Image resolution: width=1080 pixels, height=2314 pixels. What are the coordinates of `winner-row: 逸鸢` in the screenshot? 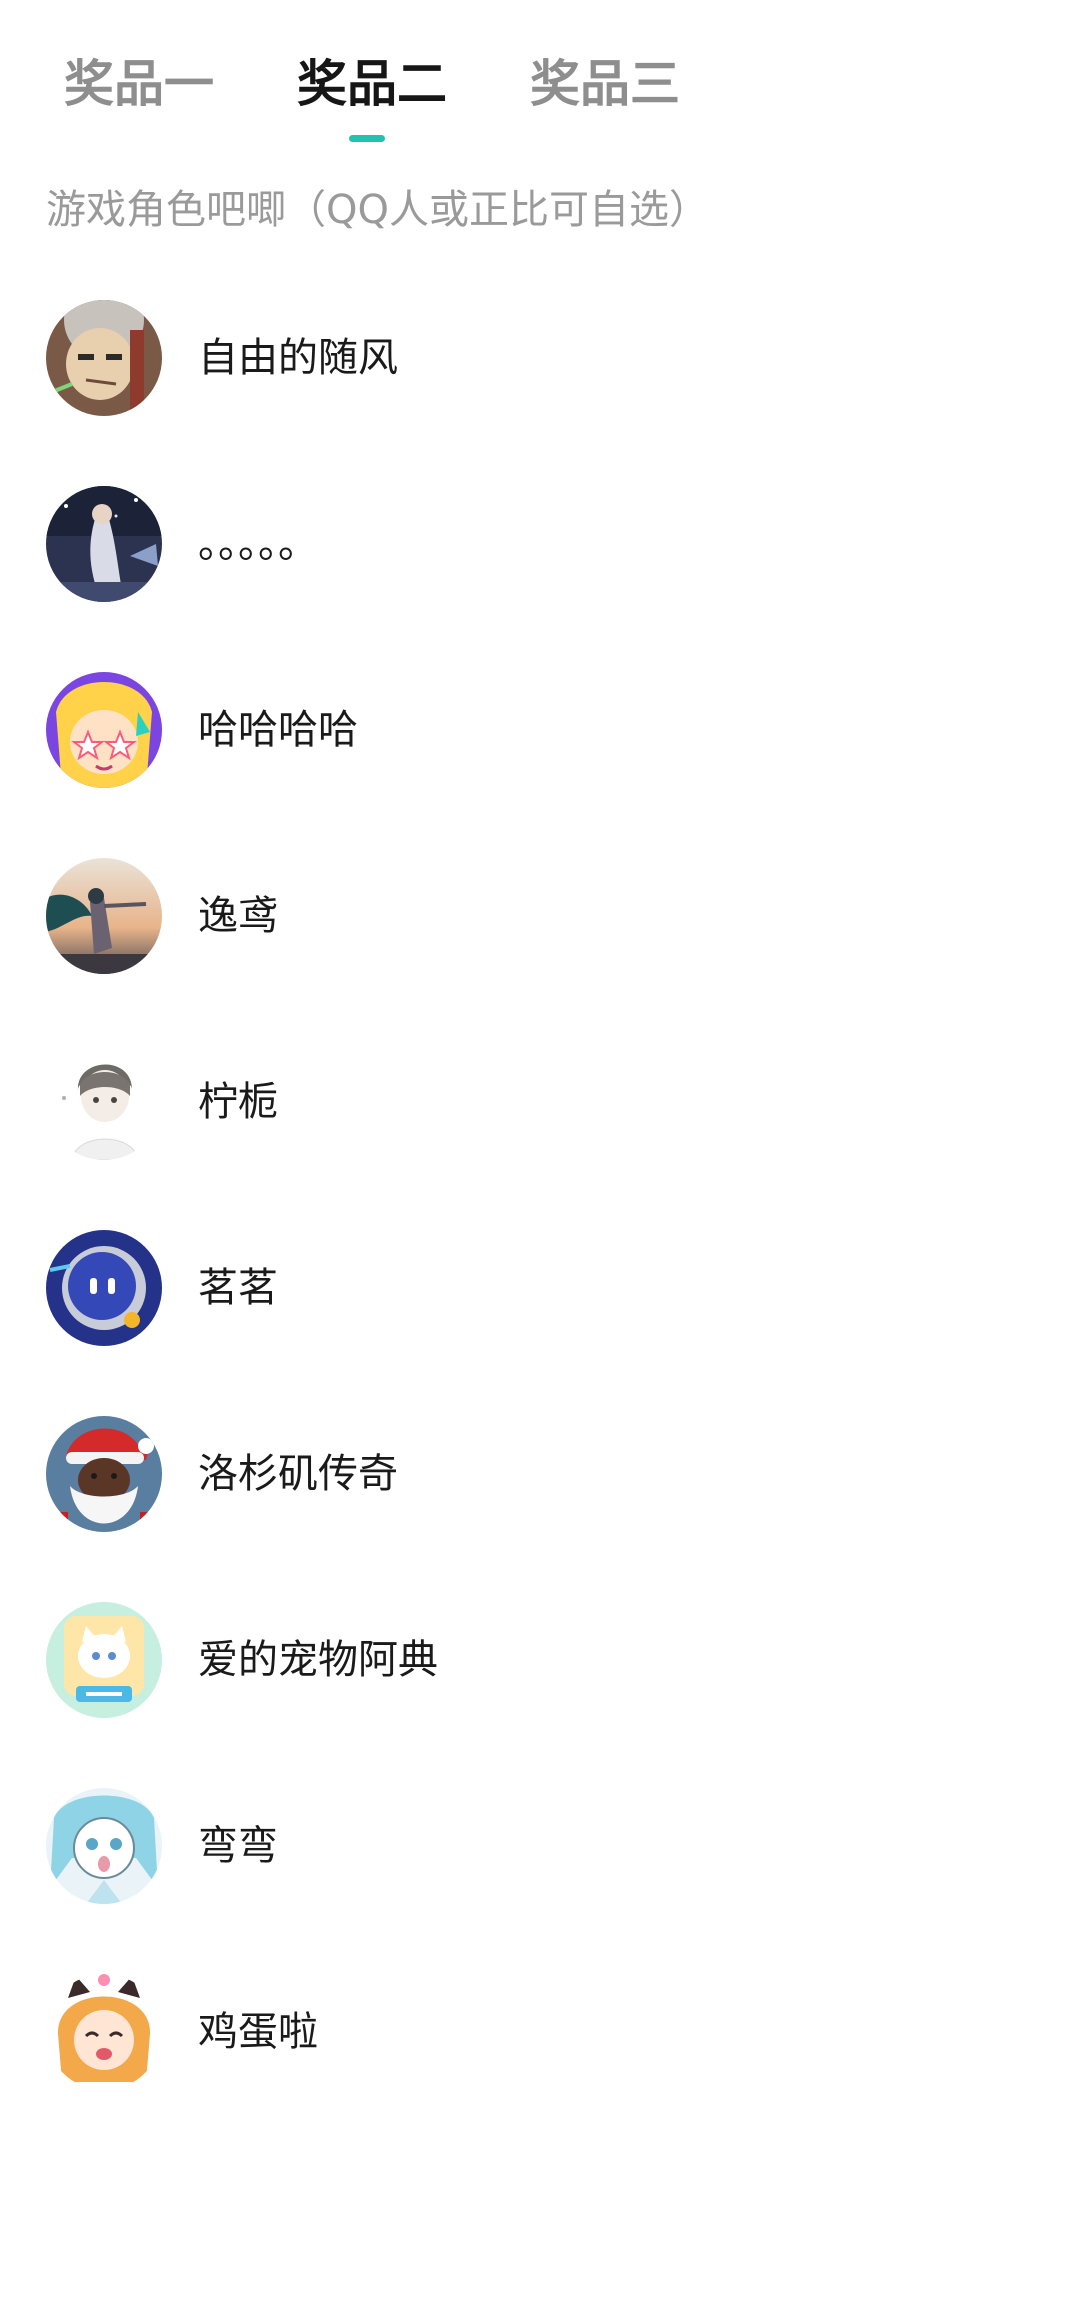 It's located at (540, 951).